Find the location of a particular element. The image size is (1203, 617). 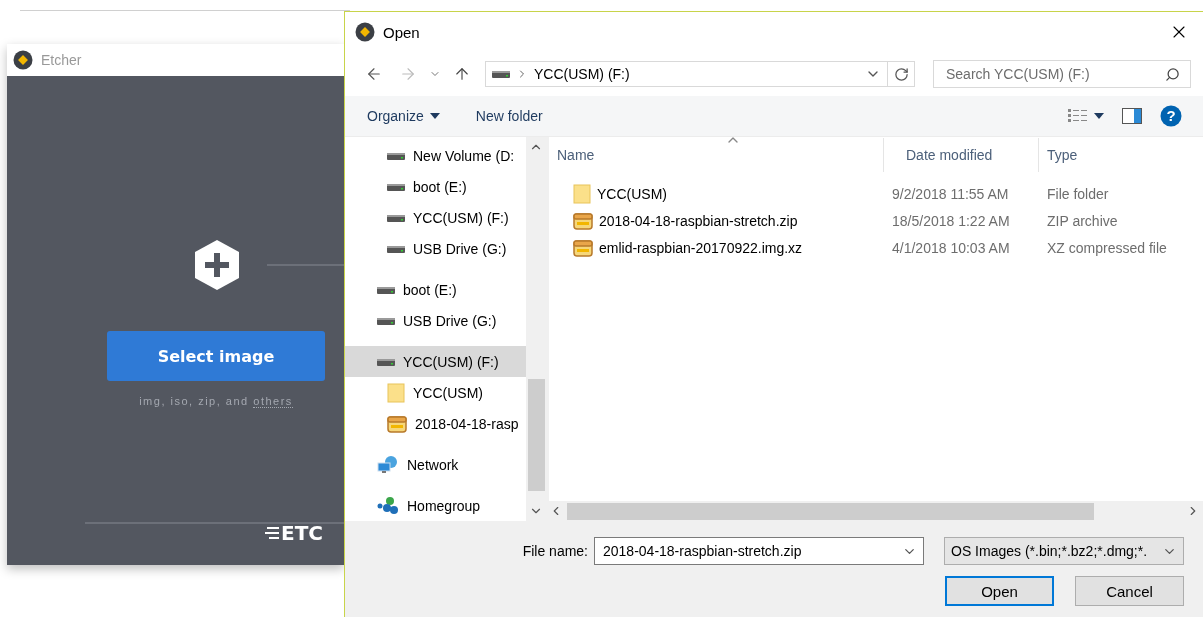

brand-logo-text: ETC is located at coordinates (302, 533).